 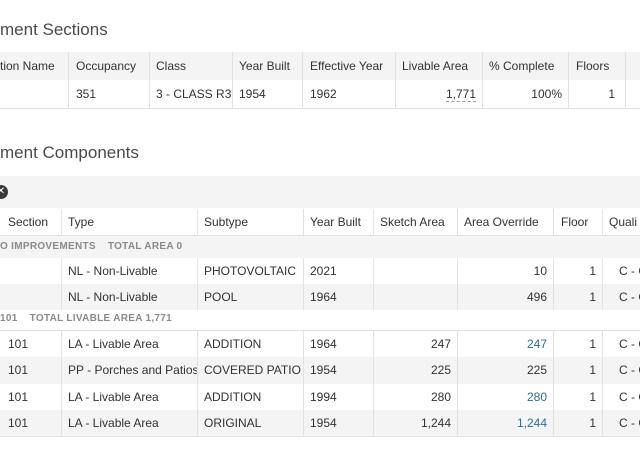 What do you see at coordinates (505, 397) in the screenshot?
I see `row-area-override: 280` at bounding box center [505, 397].